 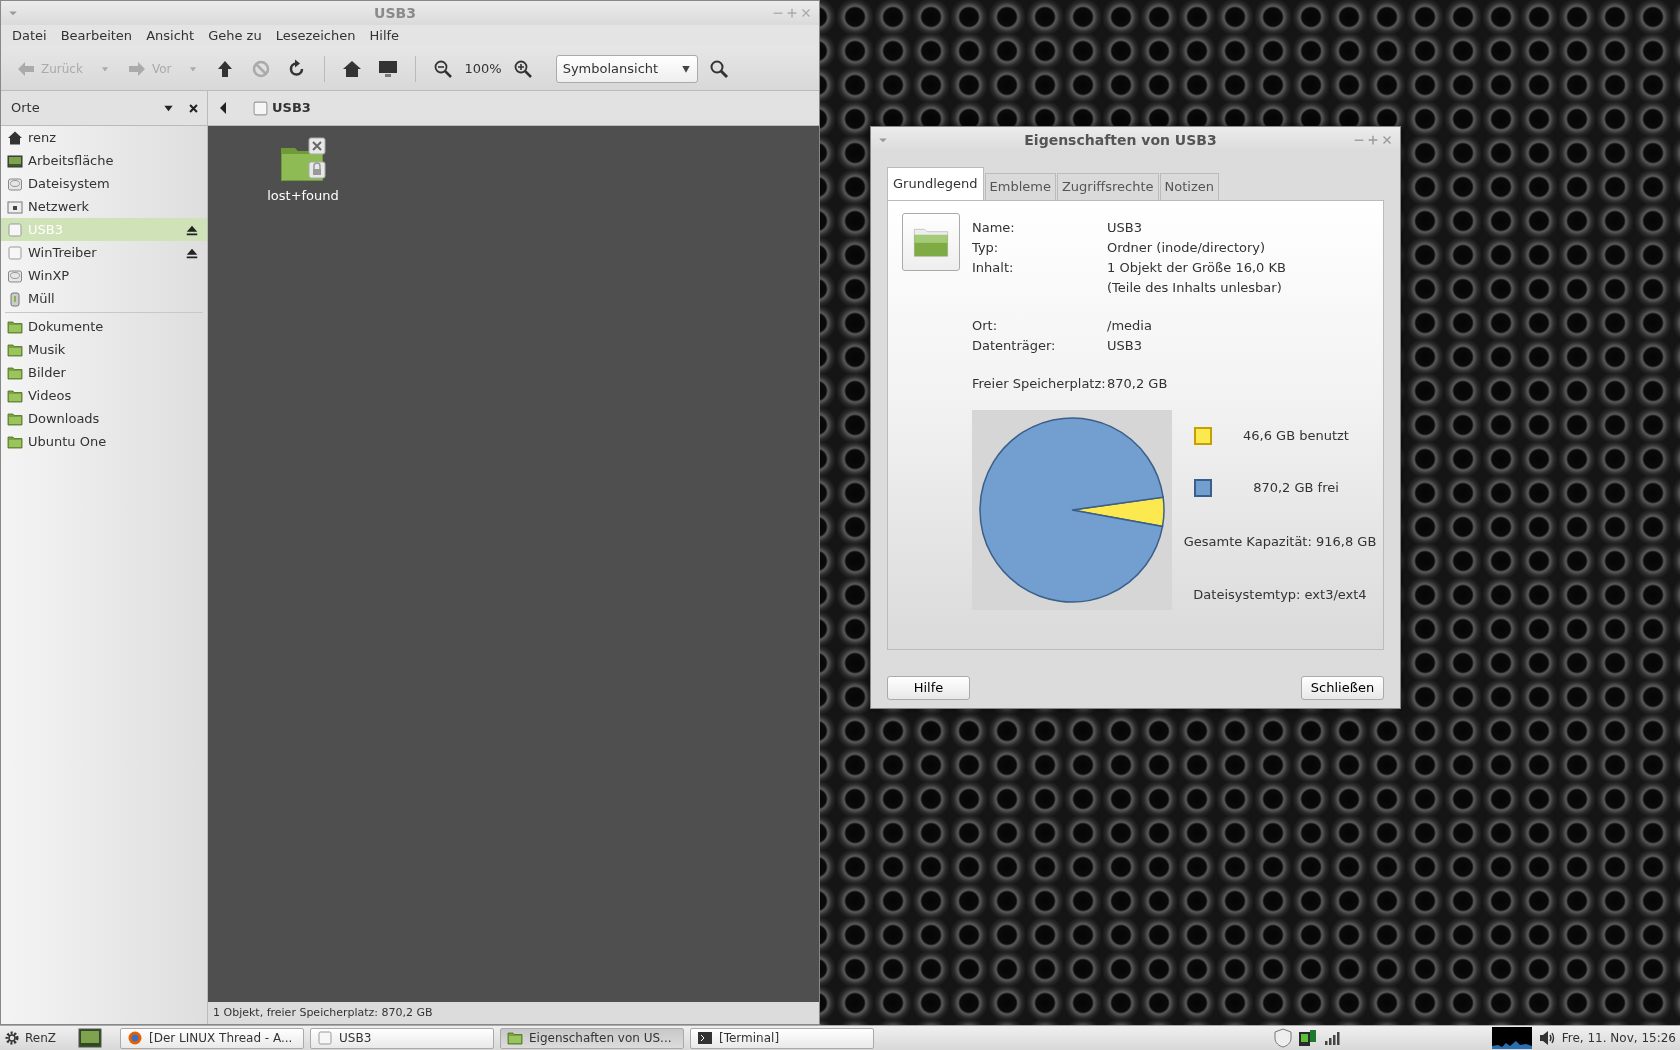 What do you see at coordinates (38, 1038) in the screenshot?
I see `menu-button: RenZ` at bounding box center [38, 1038].